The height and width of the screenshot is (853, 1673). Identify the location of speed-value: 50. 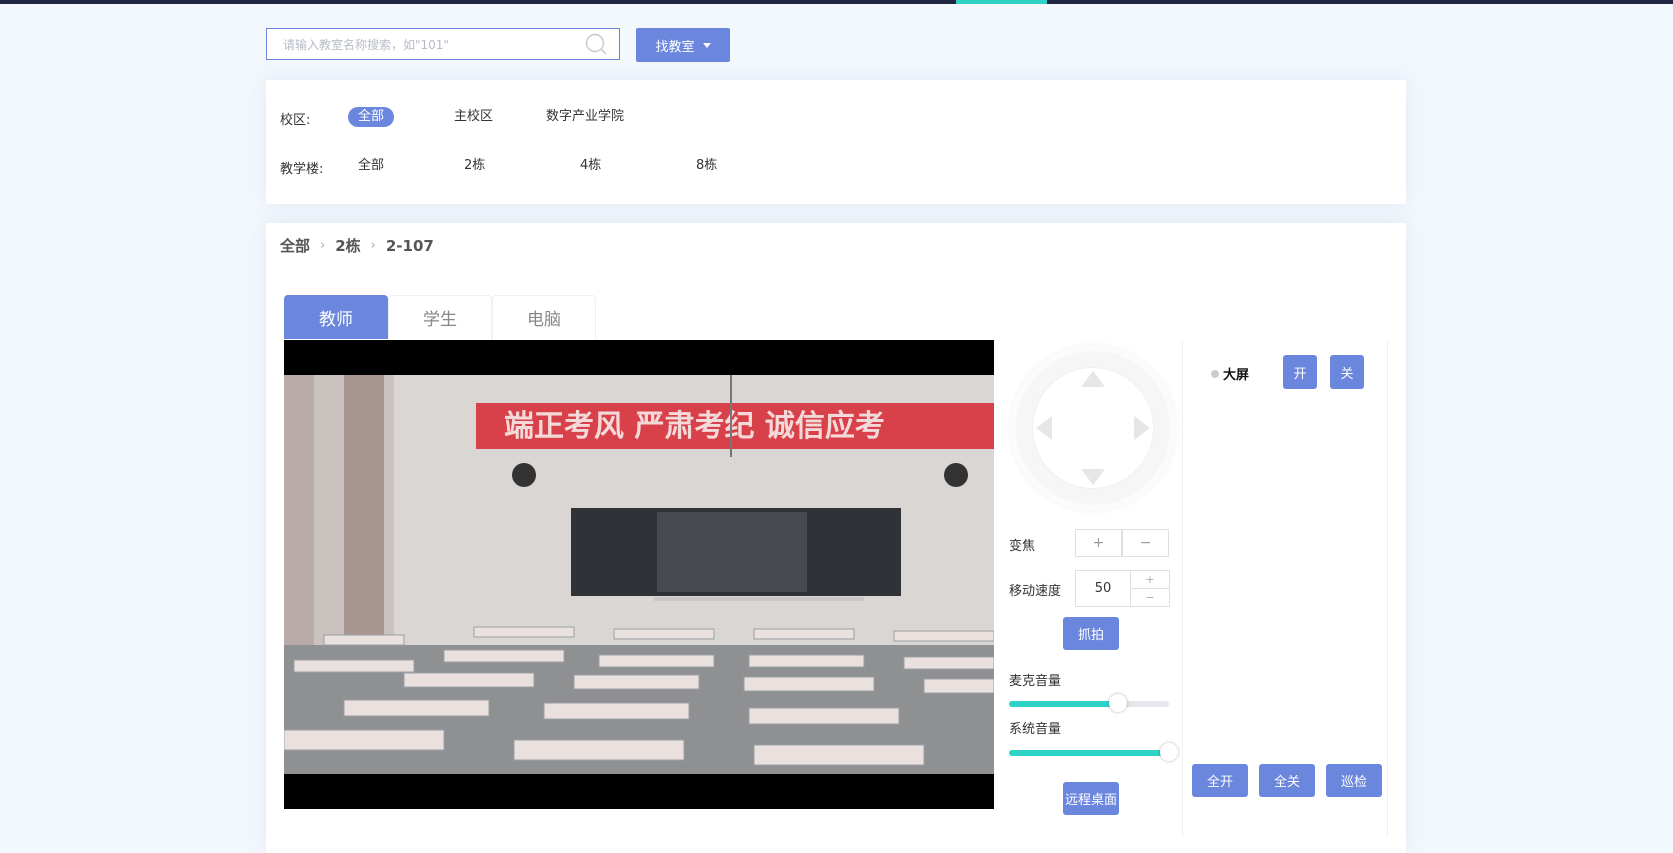
(1103, 588).